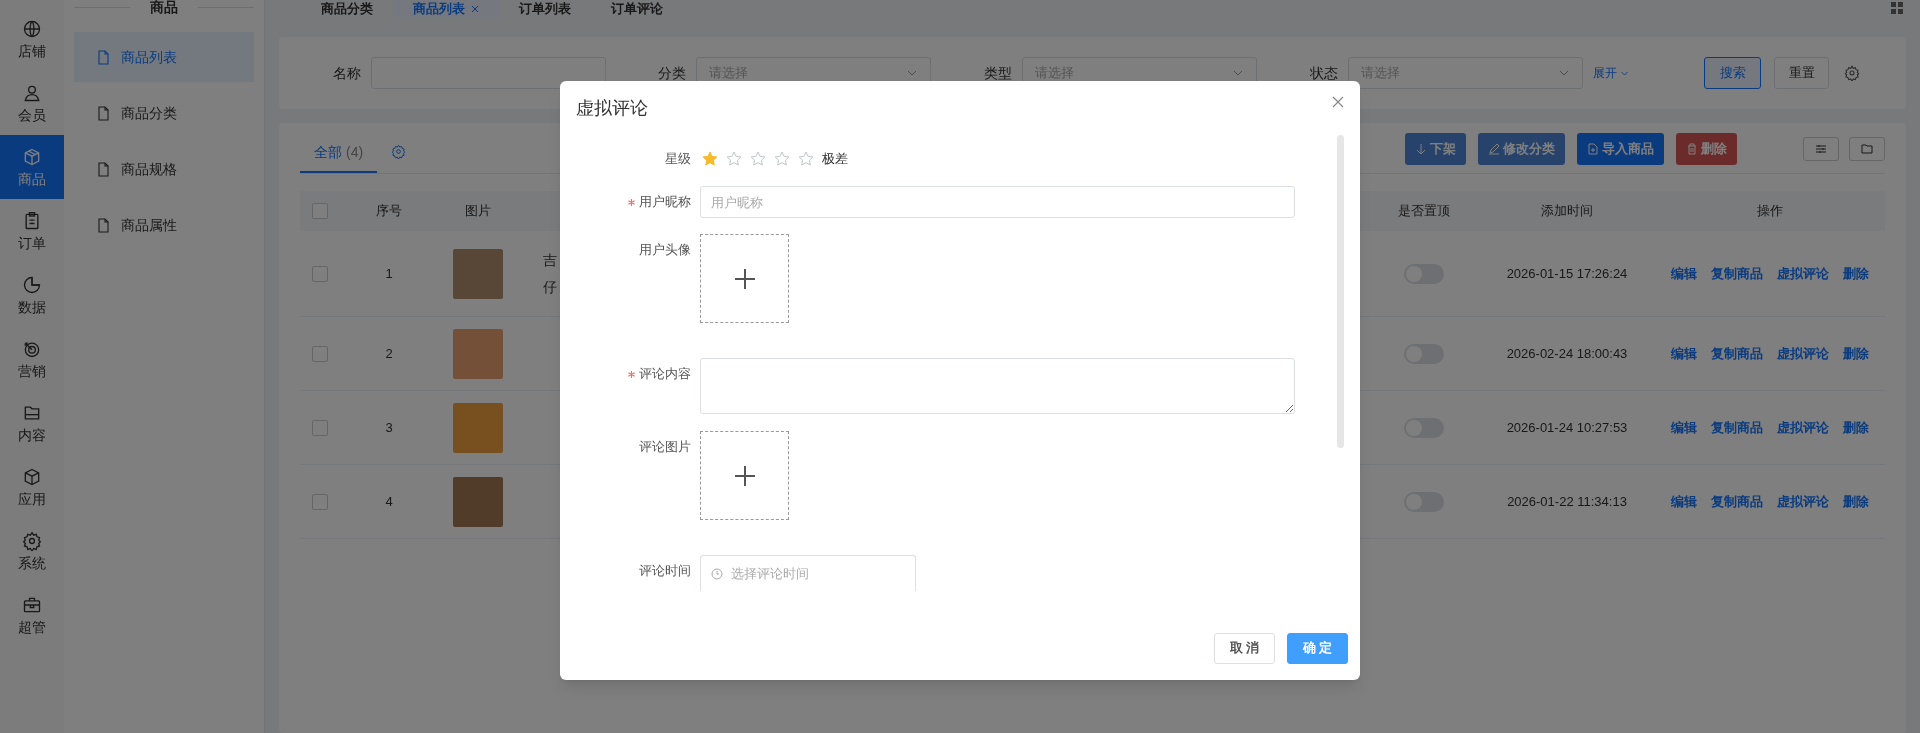  What do you see at coordinates (1801, 73) in the screenshot?
I see `reset-button: 重置` at bounding box center [1801, 73].